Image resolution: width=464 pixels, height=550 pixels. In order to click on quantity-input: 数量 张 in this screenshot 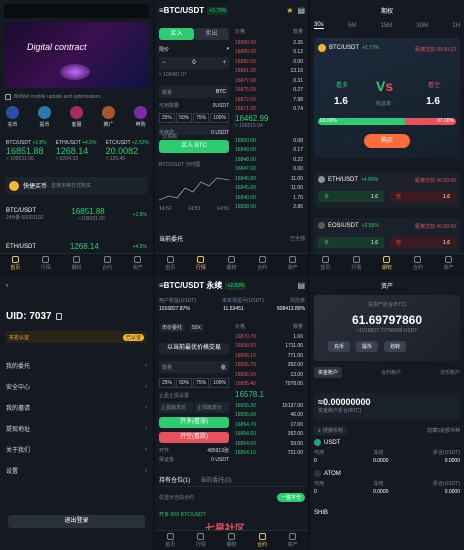, I will do `click(194, 367)`.